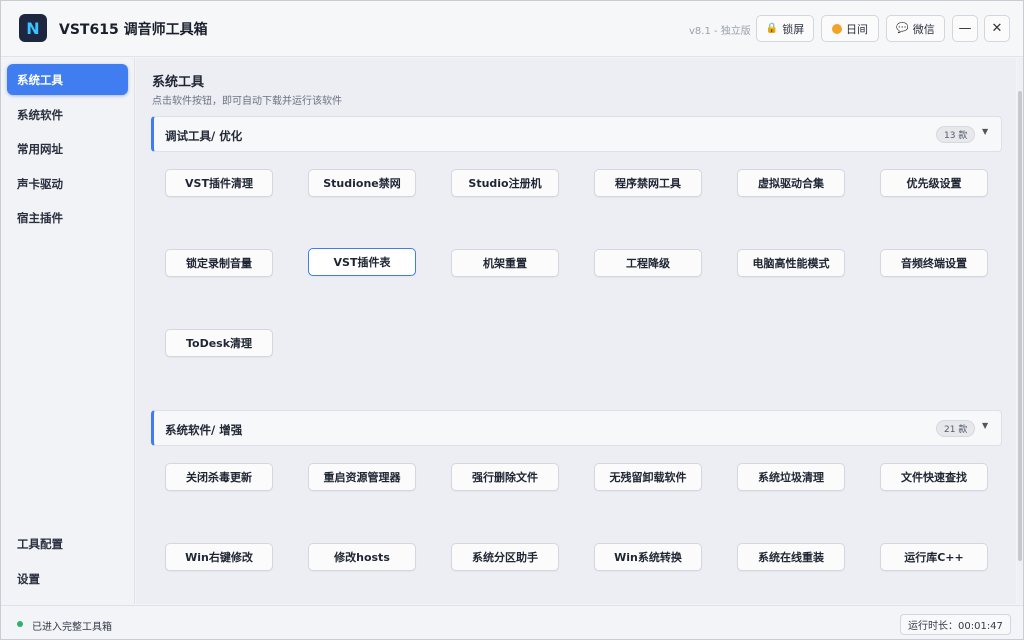 The image size is (1024, 640). What do you see at coordinates (219, 263) in the screenshot?
I see `tool-button: 锁定录制音量` at bounding box center [219, 263].